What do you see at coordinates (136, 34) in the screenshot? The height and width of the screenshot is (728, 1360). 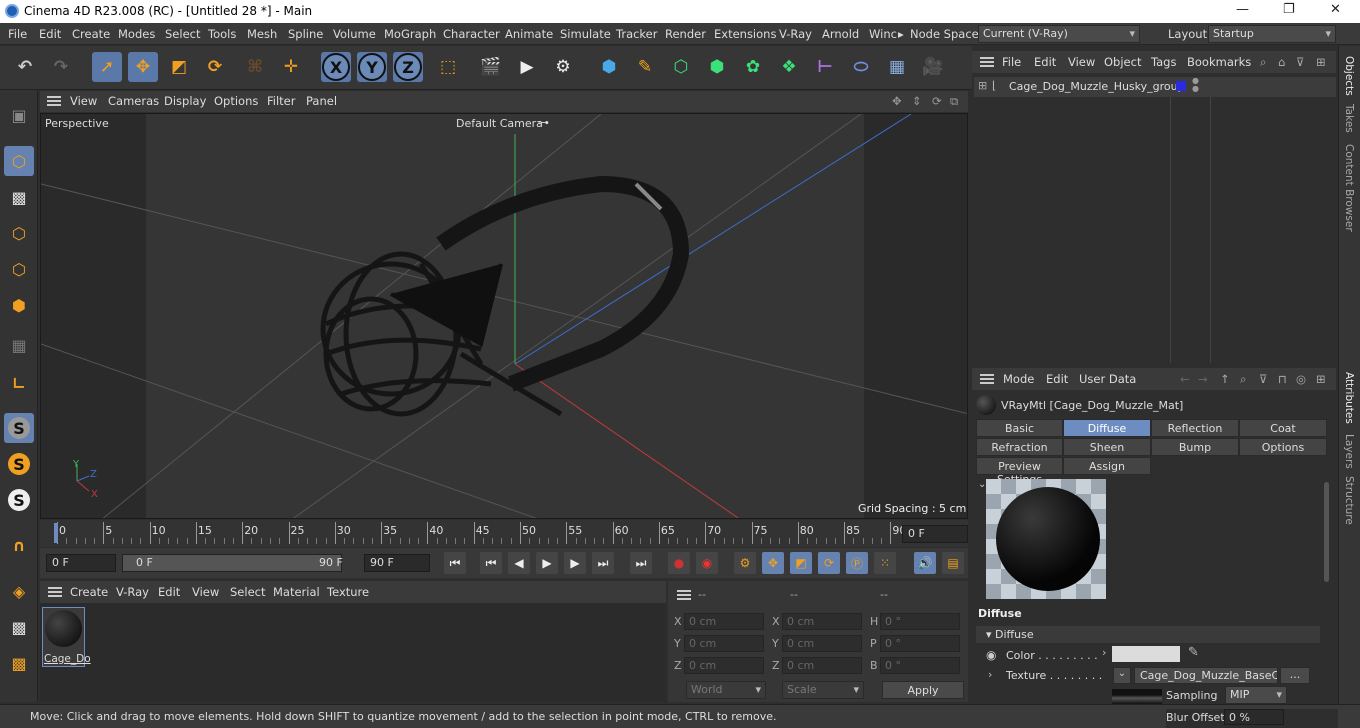 I see `menu-modes: Modes` at bounding box center [136, 34].